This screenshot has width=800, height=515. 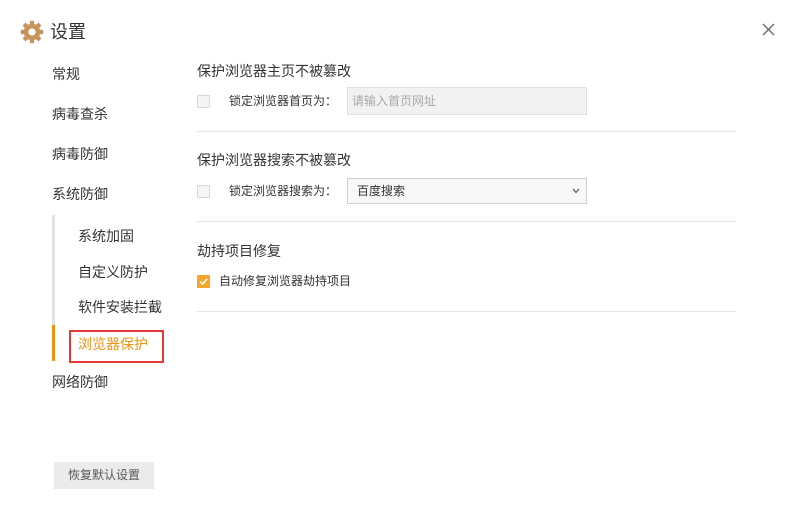 What do you see at coordinates (68, 32) in the screenshot?
I see `window-title: 设置` at bounding box center [68, 32].